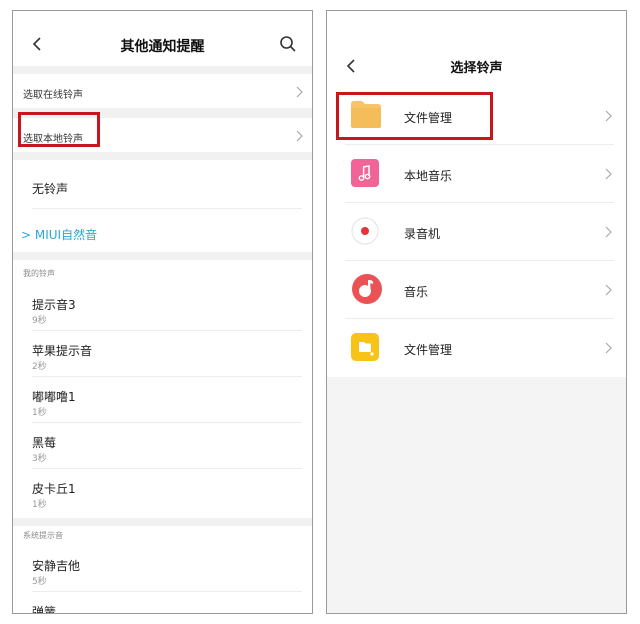 Image resolution: width=640 pixels, height=624 pixels. Describe the element at coordinates (54, 488) in the screenshot. I see `ringtone-item: 皮卡丘1` at that location.